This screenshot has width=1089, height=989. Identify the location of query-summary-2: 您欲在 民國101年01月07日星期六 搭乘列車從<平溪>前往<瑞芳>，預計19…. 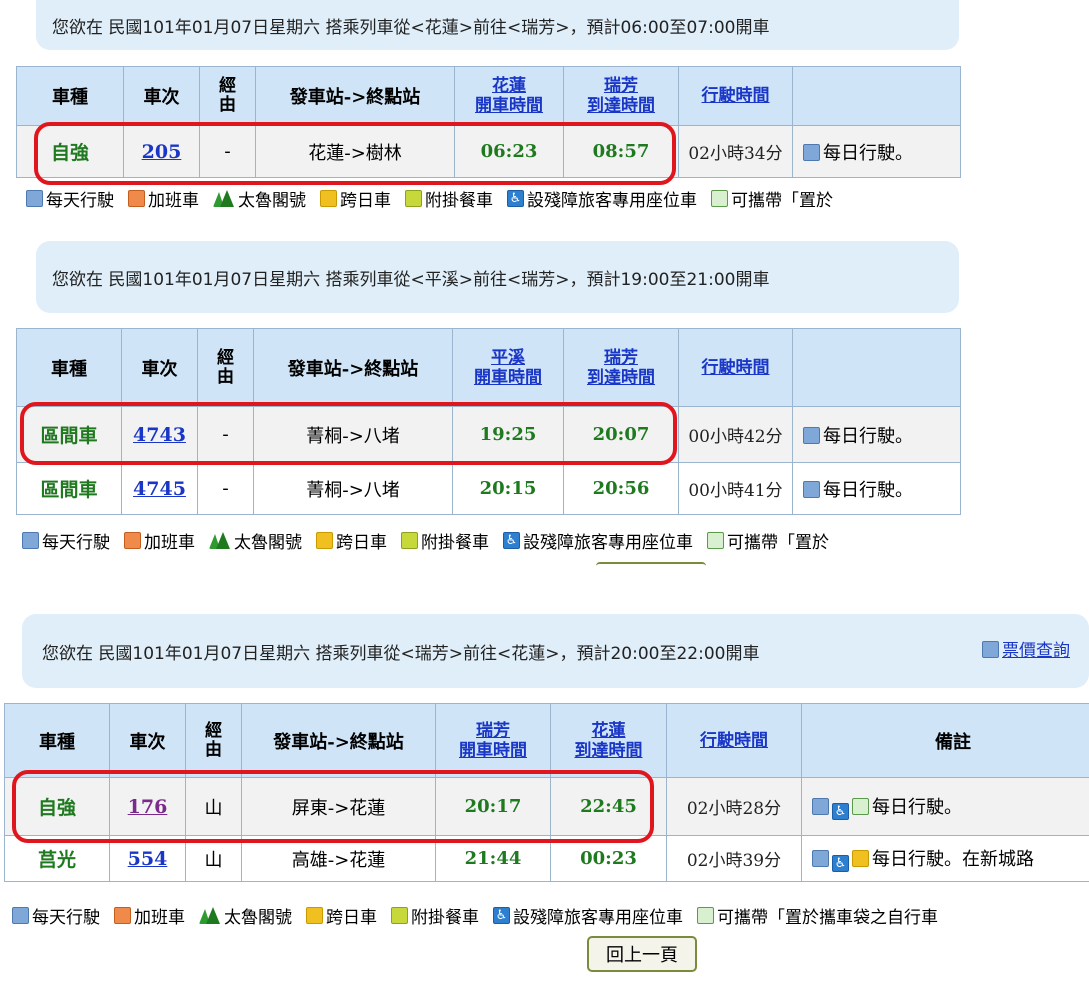
(497, 277).